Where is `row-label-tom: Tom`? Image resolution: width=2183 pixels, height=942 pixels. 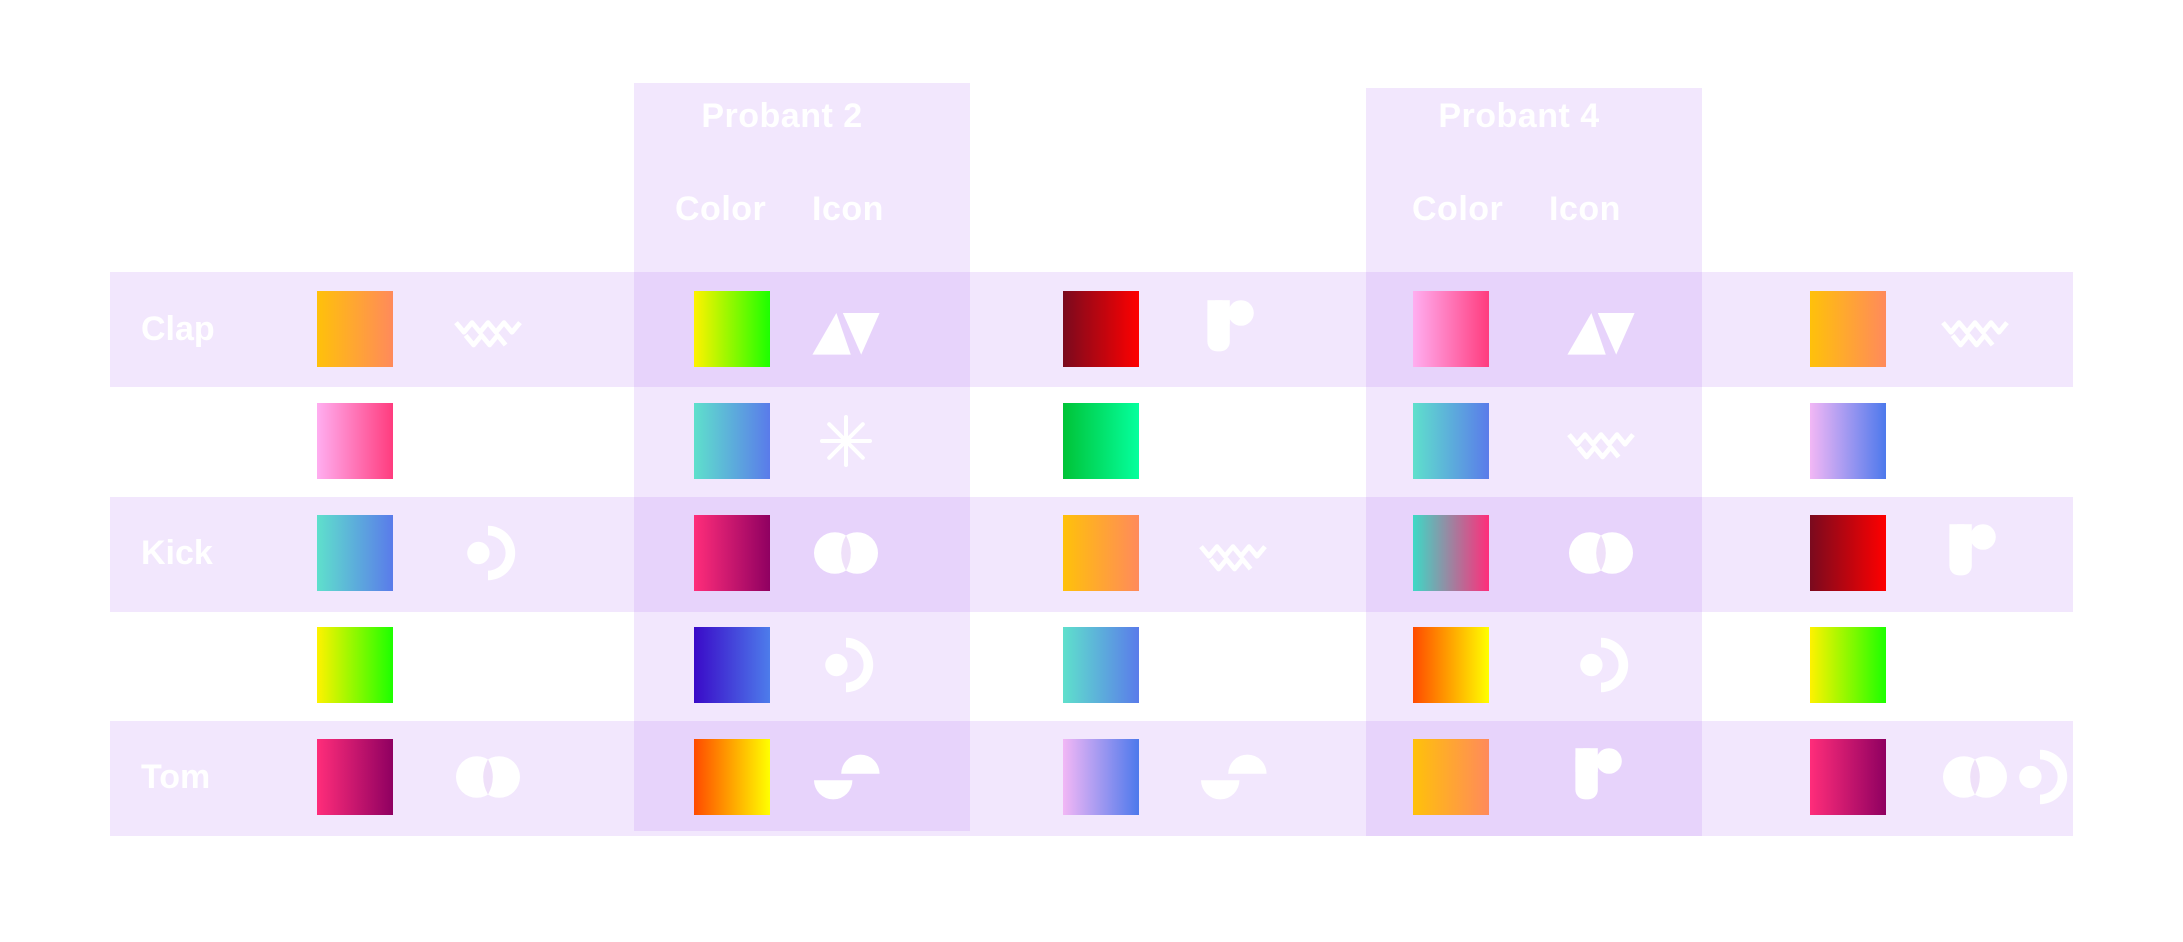 row-label-tom: Tom is located at coordinates (176, 777).